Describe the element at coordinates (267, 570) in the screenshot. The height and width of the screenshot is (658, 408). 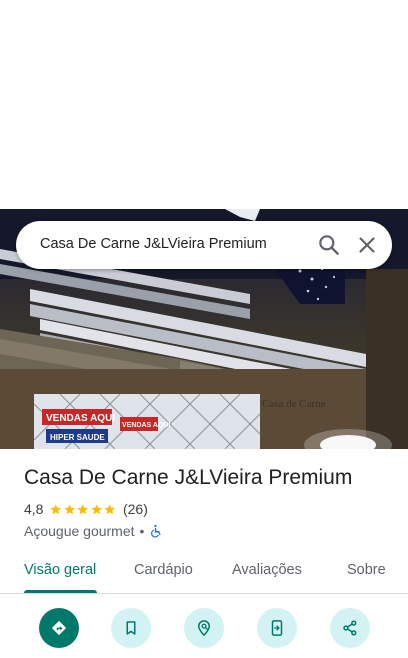
I see `tab-reviews: Avaliações` at that location.